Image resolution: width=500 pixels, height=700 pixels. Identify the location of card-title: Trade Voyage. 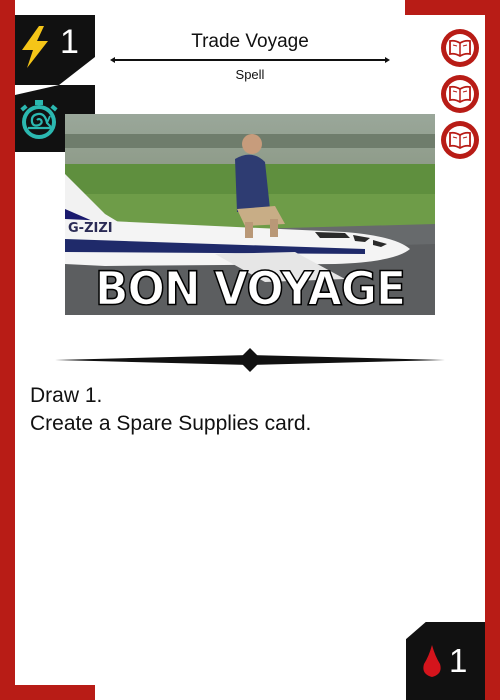
(250, 41).